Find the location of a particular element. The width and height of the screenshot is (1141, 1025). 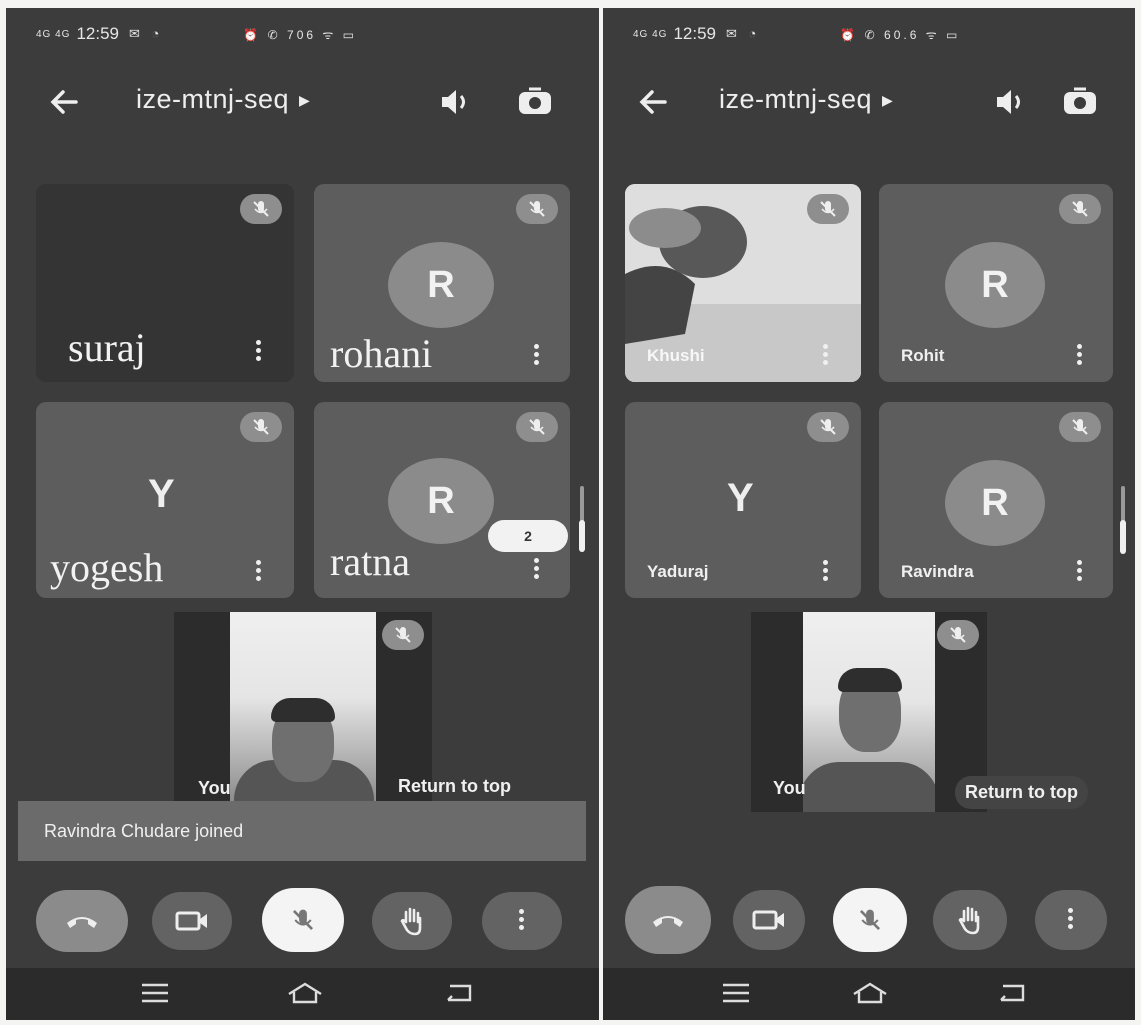

participant-name: yogesh is located at coordinates (107, 567).